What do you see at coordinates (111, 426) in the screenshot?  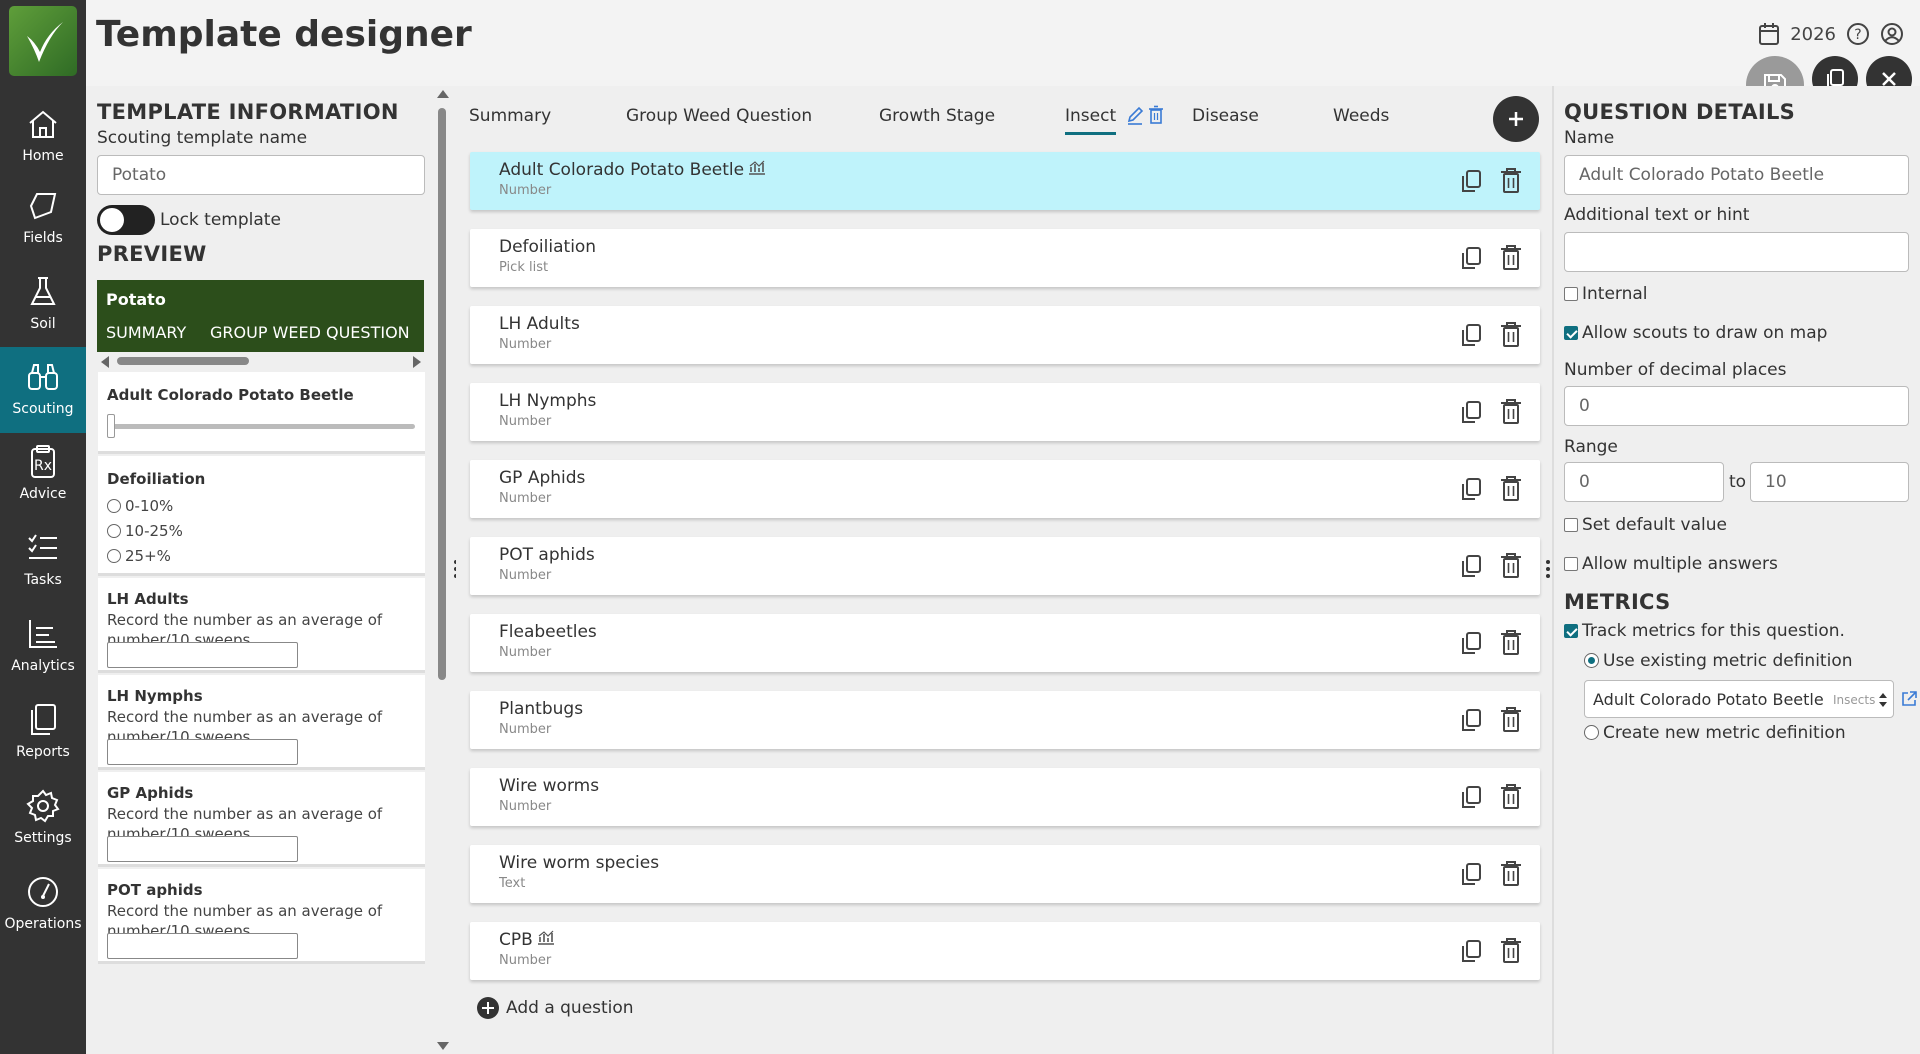 I see `preview-slider-handle` at bounding box center [111, 426].